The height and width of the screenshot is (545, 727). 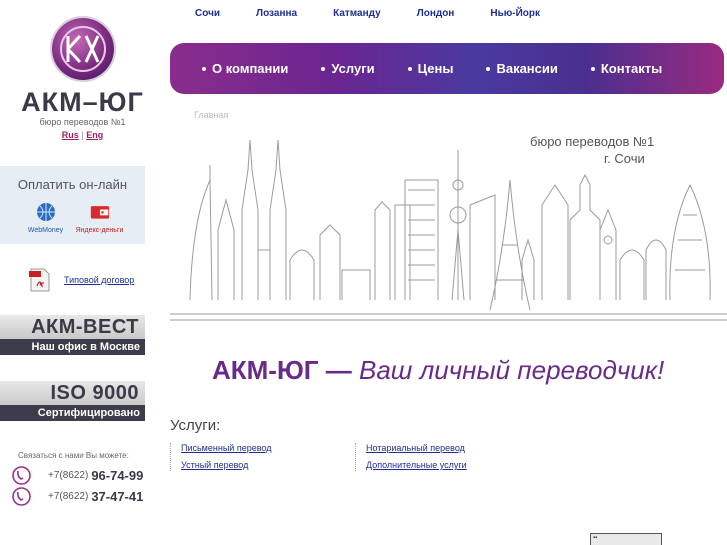 I want to click on services-title: Услуги:, so click(x=195, y=425).